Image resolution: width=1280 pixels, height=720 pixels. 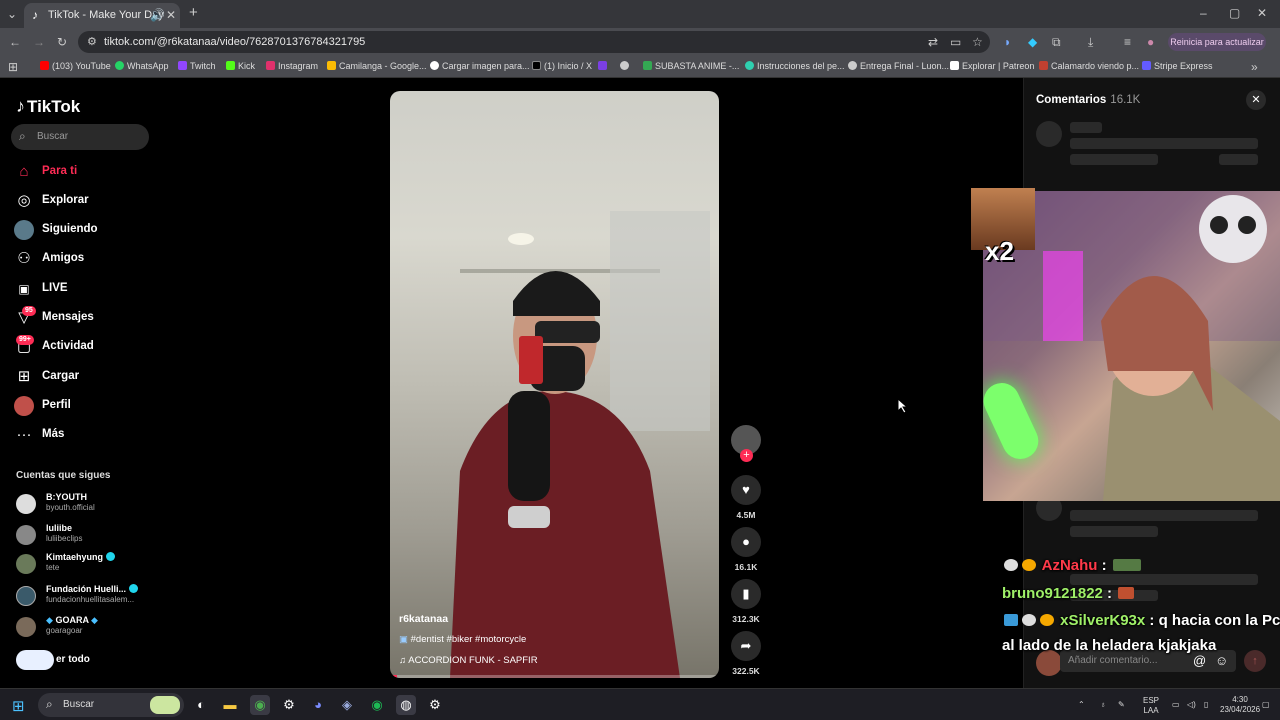 What do you see at coordinates (977, 42) in the screenshot?
I see `bookmark-star-icon: ☆` at bounding box center [977, 42].